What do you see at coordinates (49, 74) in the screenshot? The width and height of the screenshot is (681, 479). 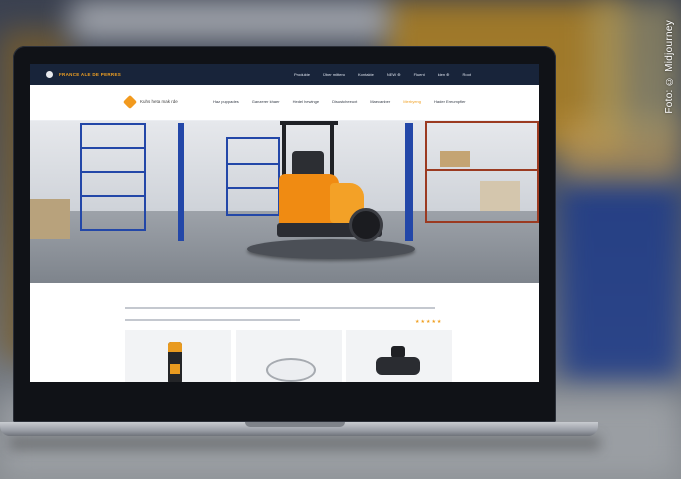 I see `brand-logo-icon` at bounding box center [49, 74].